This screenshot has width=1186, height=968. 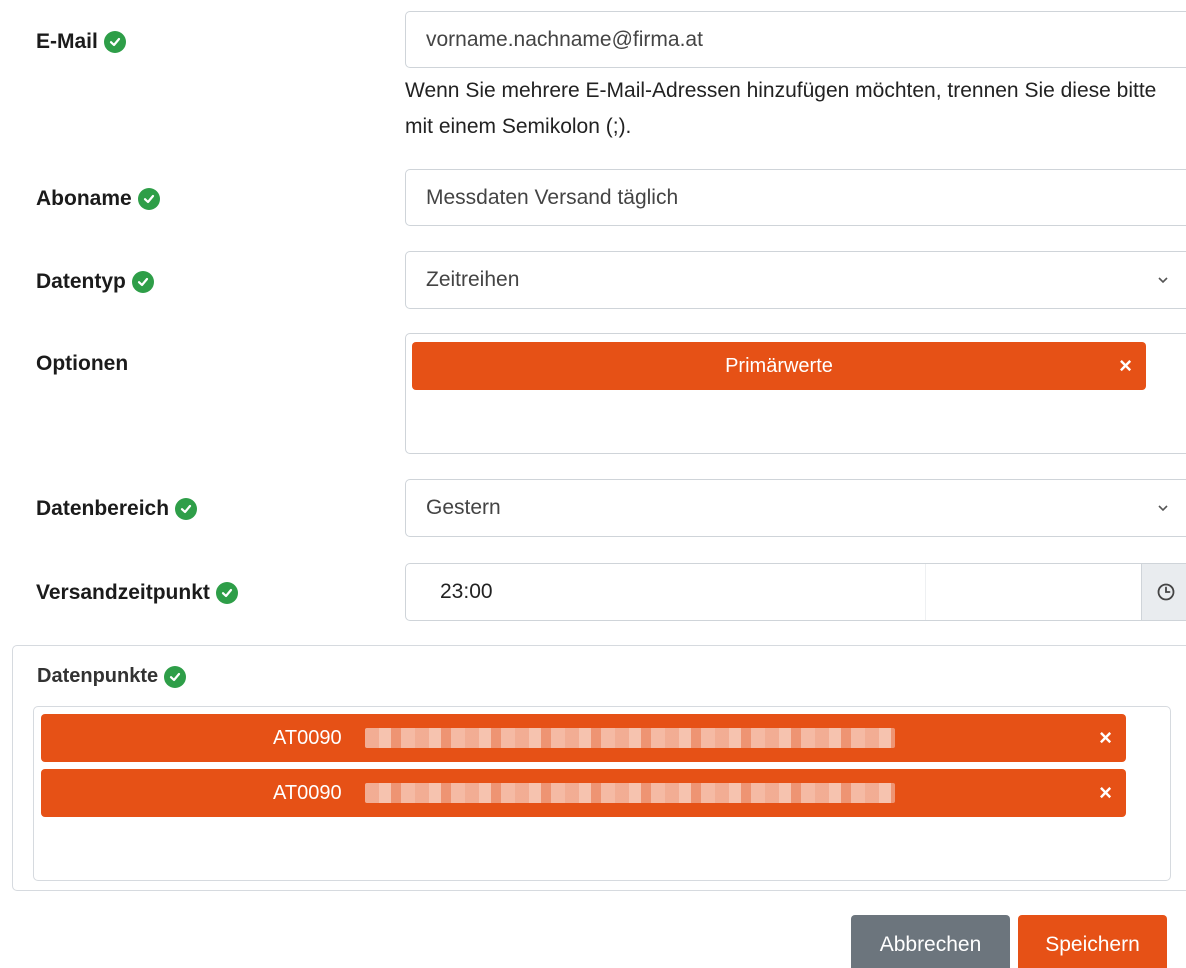 What do you see at coordinates (98, 676) in the screenshot?
I see `datenpunkte-title: Datenpunkte` at bounding box center [98, 676].